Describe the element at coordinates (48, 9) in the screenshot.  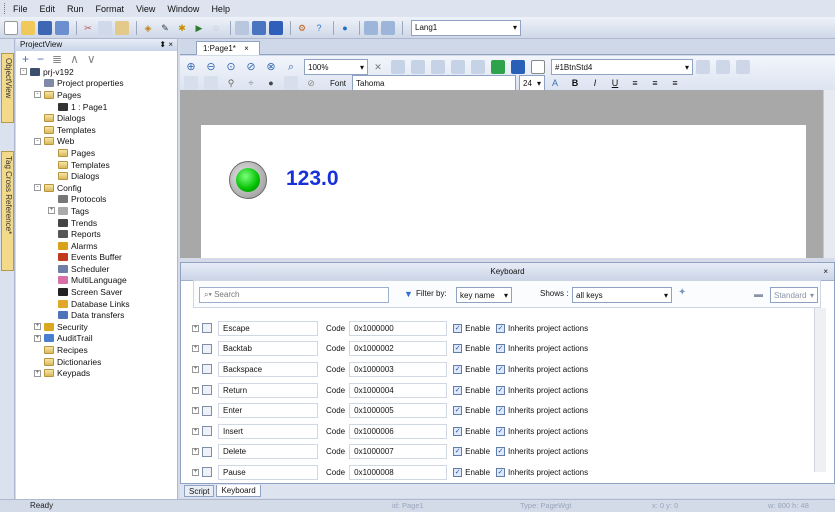
I see `menu-edit: Edit` at that location.